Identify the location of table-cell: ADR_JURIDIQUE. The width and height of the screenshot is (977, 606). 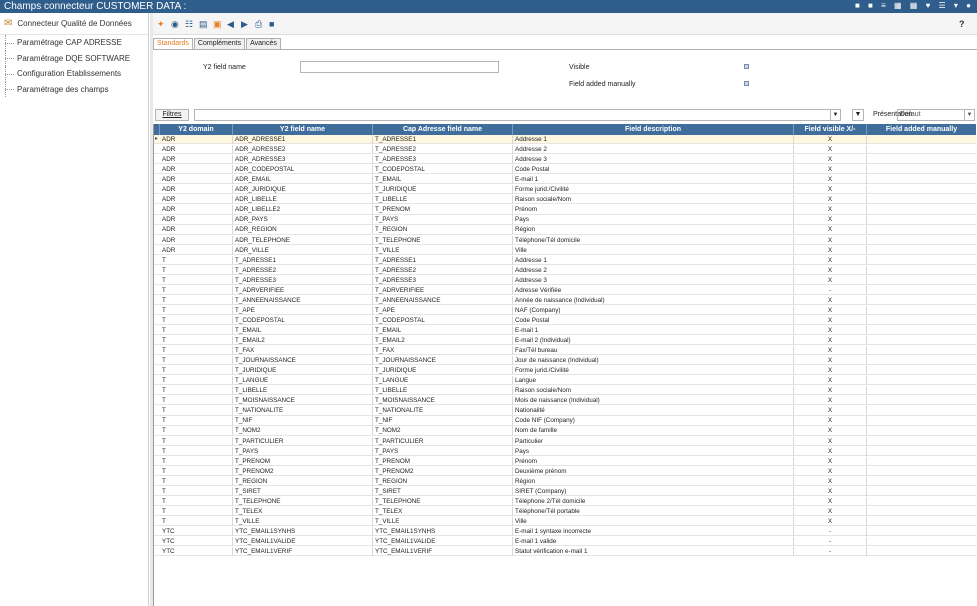
(303, 190).